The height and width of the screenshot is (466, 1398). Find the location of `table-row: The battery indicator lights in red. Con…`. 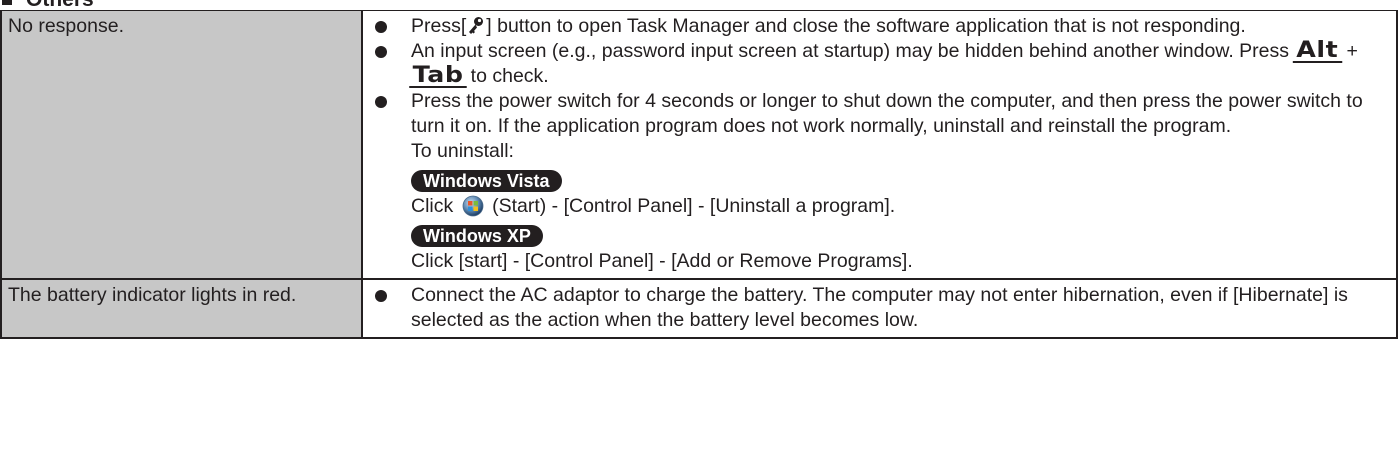

table-row: The battery indicator lights in red. Con… is located at coordinates (699, 308).